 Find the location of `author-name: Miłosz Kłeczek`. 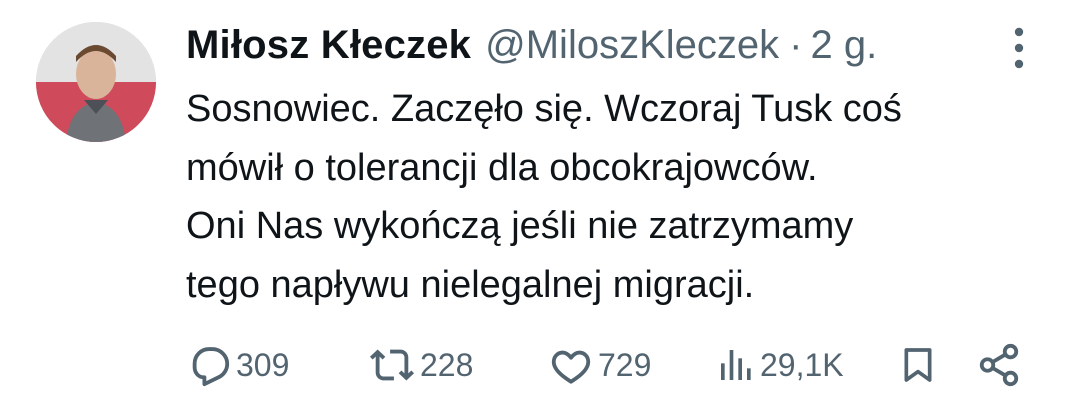

author-name: Miłosz Kłeczek is located at coordinates (328, 45).